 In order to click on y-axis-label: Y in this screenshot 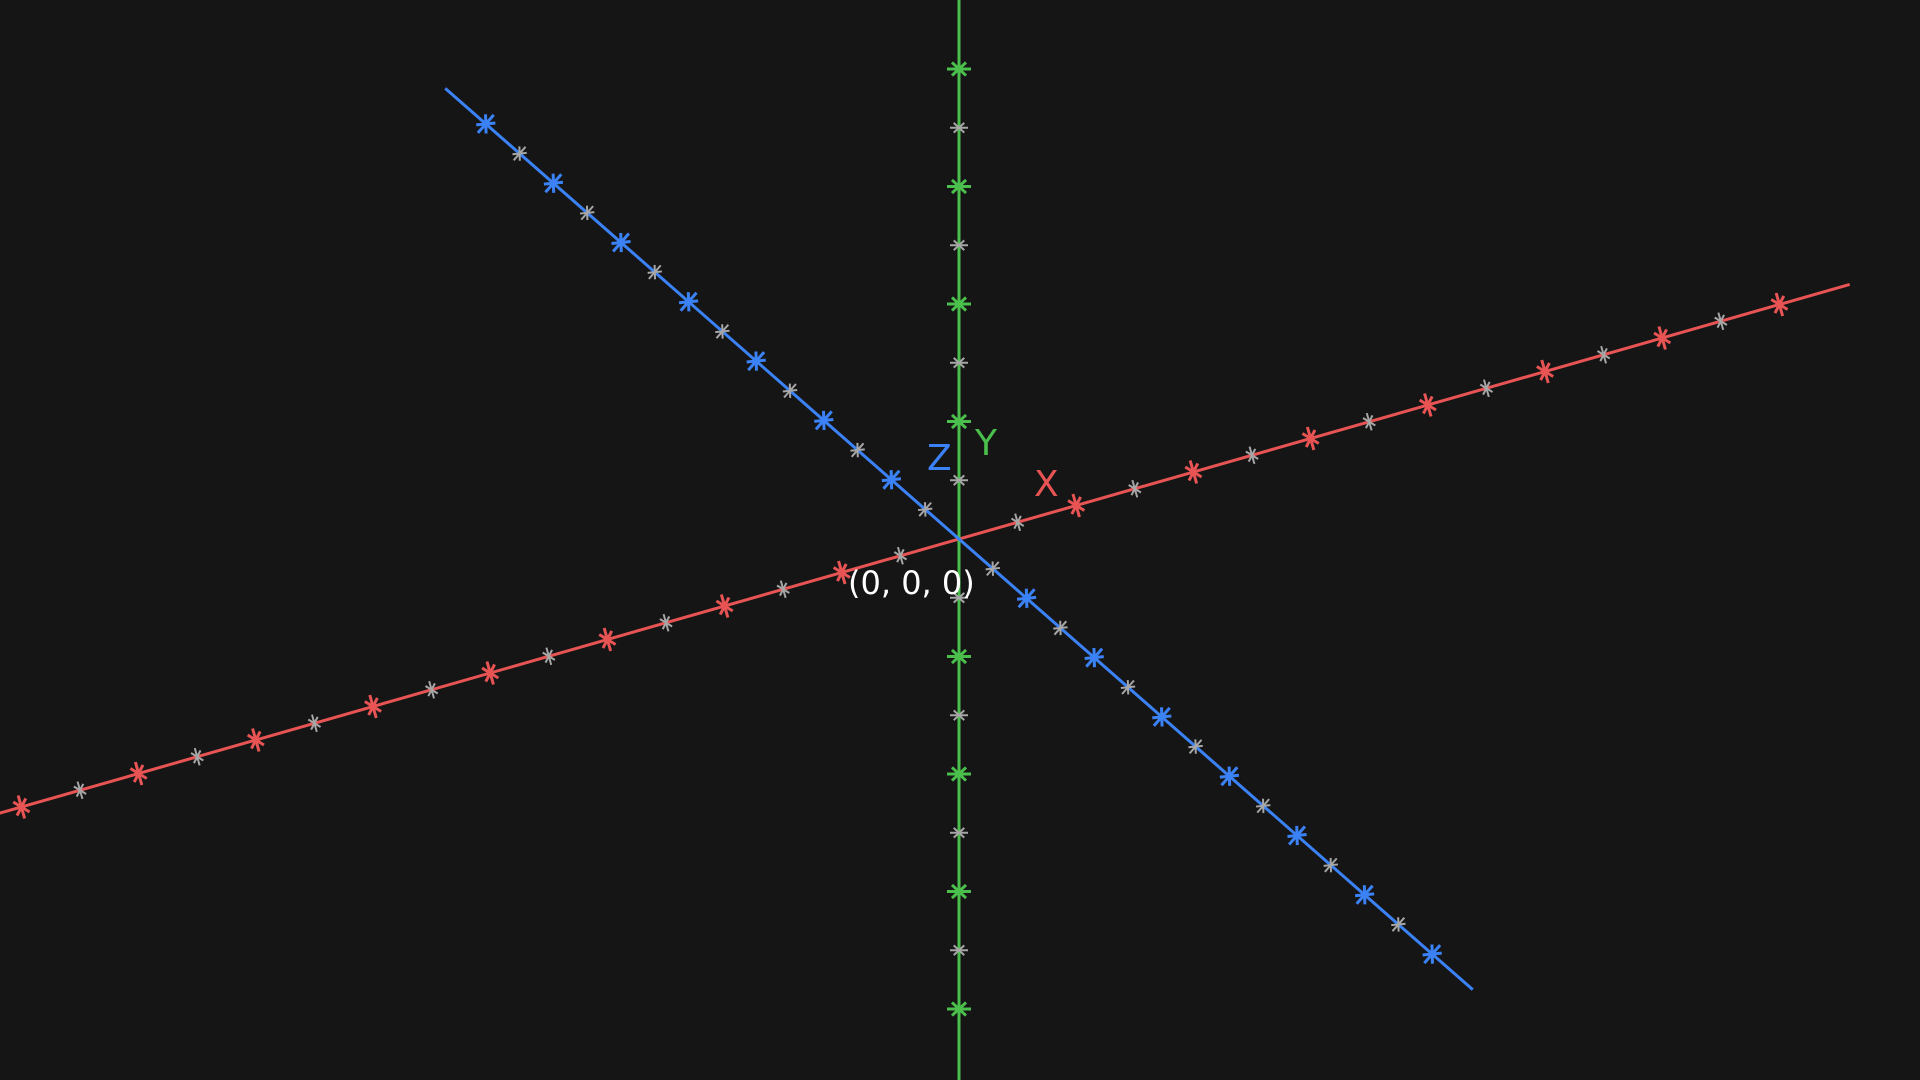, I will do `click(986, 443)`.